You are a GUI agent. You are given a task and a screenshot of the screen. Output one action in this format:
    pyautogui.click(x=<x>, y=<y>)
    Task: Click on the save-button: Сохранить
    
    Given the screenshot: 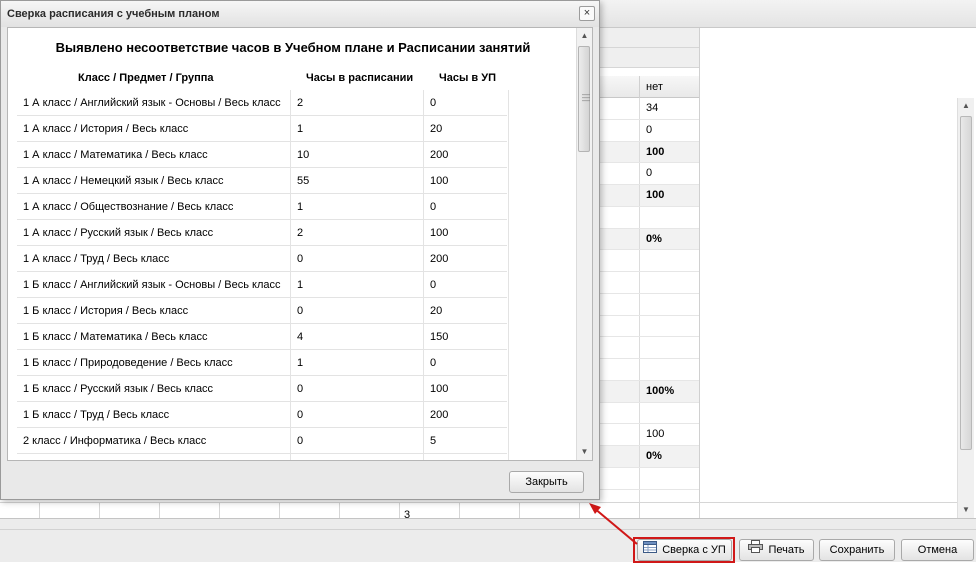 What is the action you would take?
    pyautogui.click(x=857, y=550)
    